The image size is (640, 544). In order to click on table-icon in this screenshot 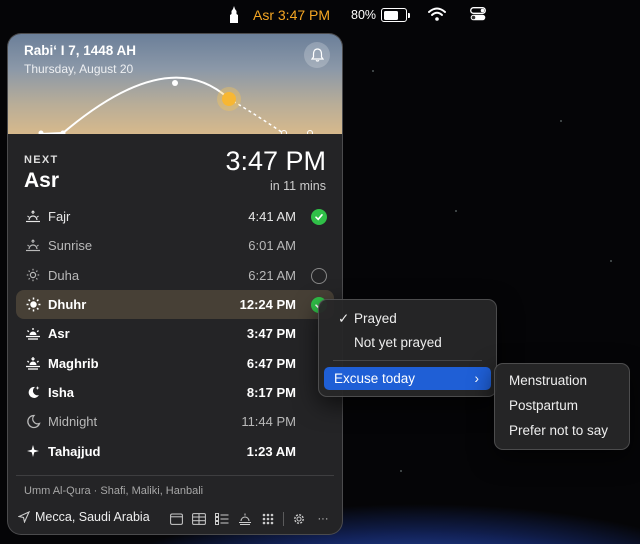, I will do `click(199, 519)`.